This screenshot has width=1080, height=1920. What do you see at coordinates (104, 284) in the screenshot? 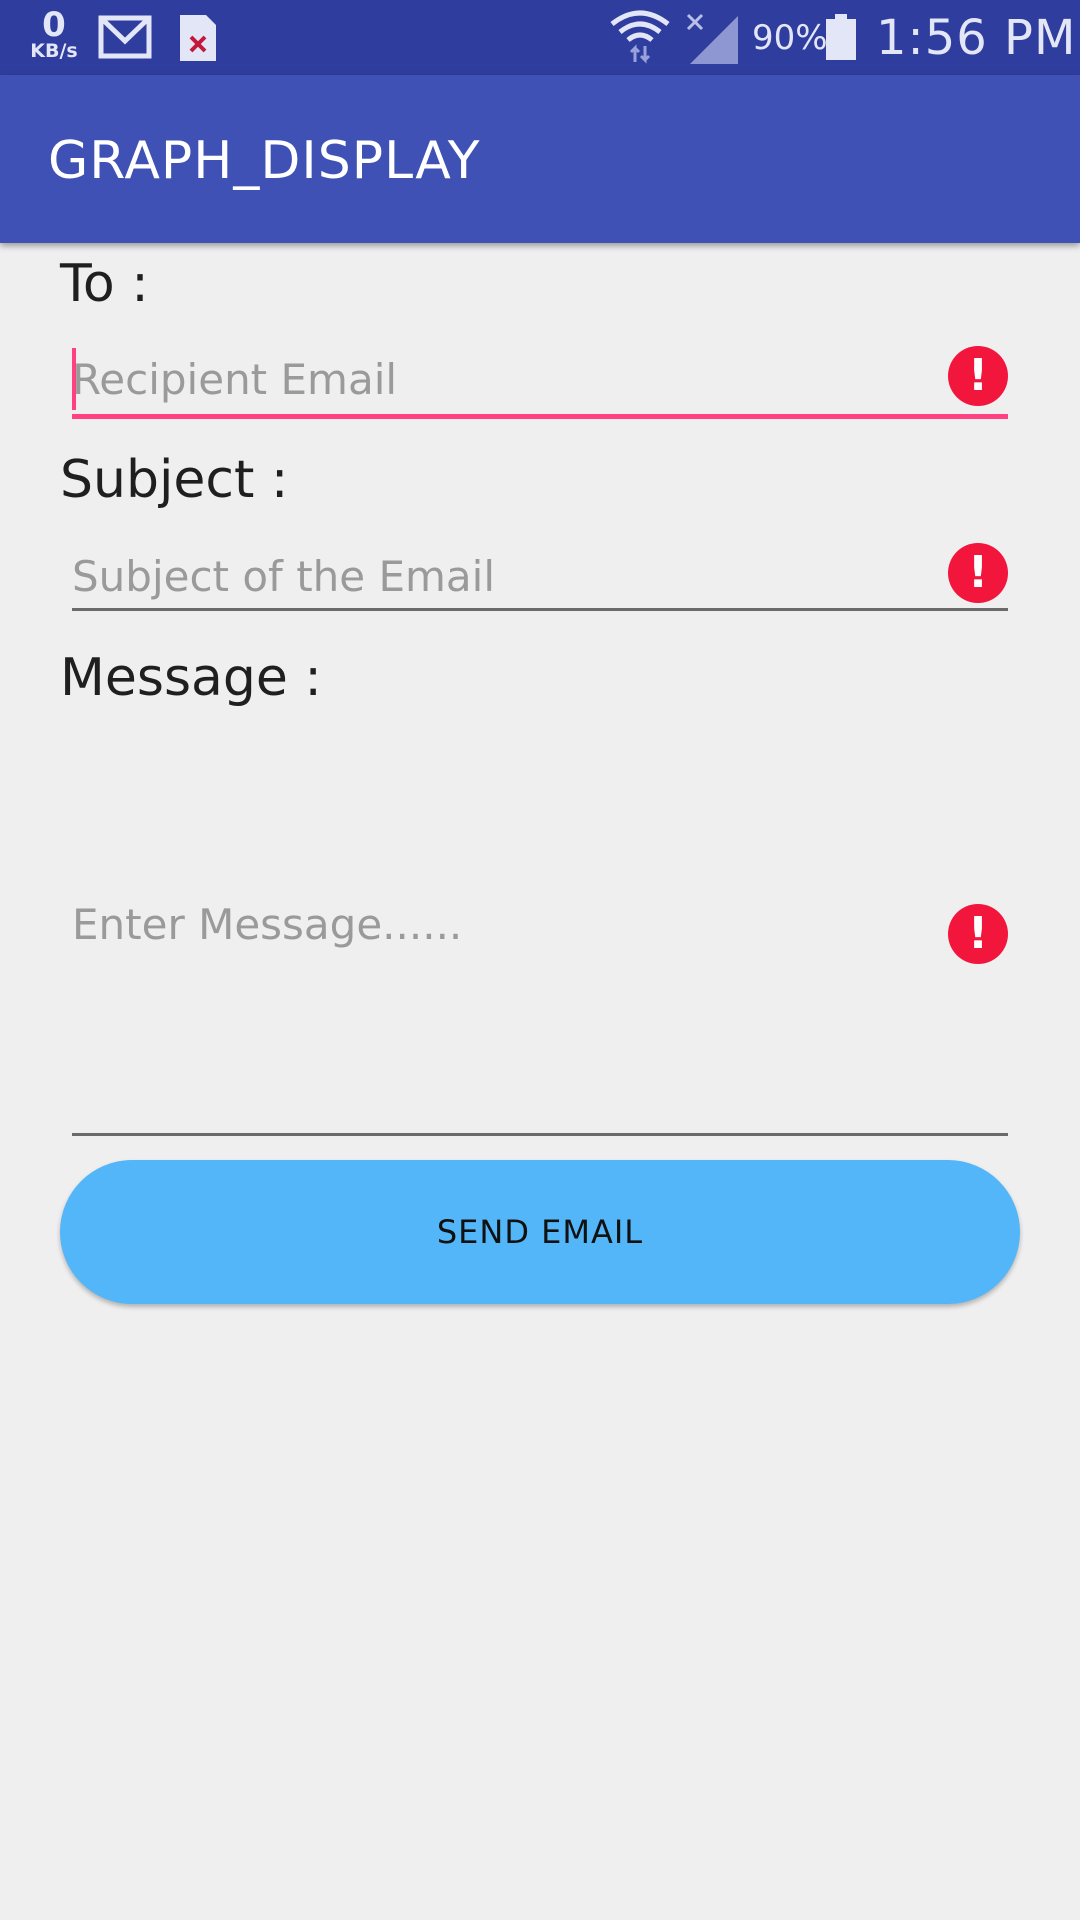
I see `to-label: To :` at bounding box center [104, 284].